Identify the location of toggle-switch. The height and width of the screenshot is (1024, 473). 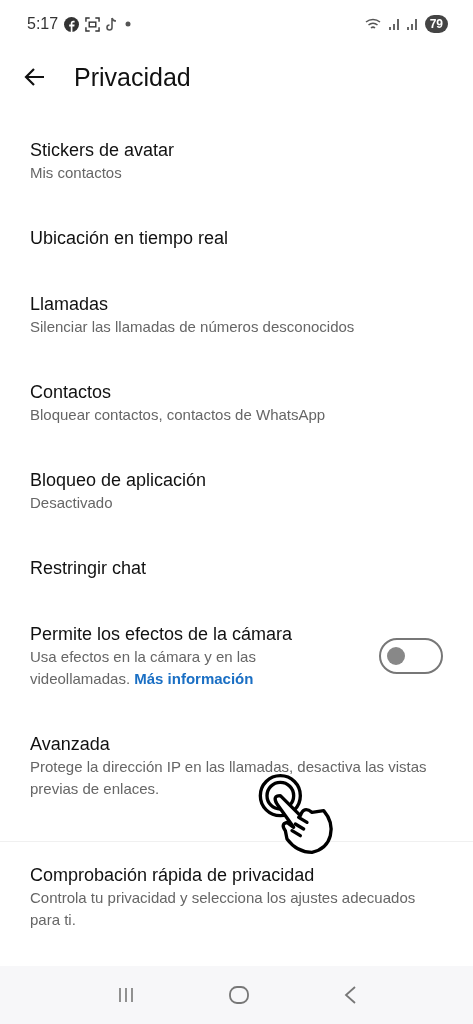
(411, 656).